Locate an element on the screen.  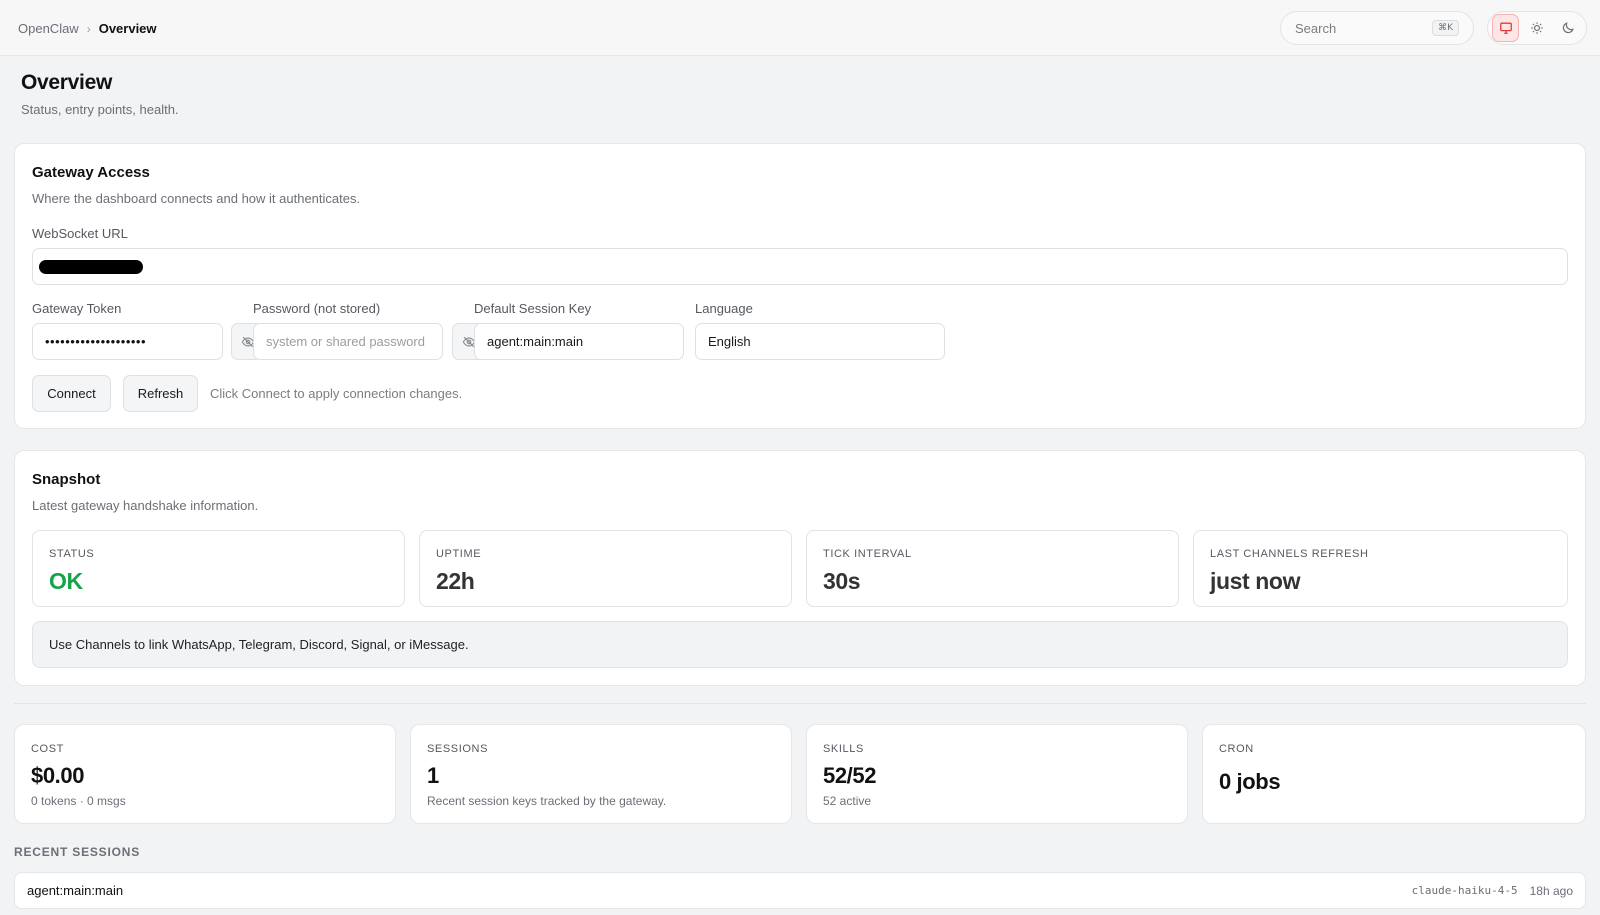
session-key-field: agent:main:main is located at coordinates (579, 341).